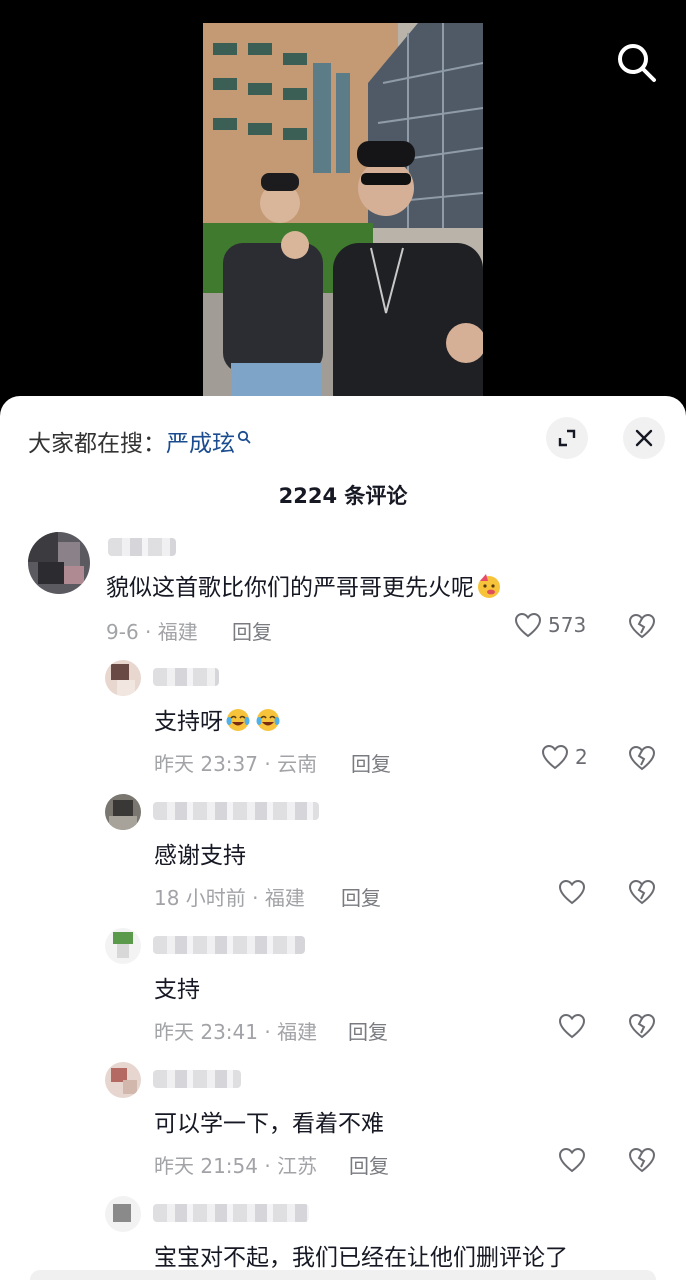 The width and height of the screenshot is (686, 1280). Describe the element at coordinates (567, 625) in the screenshot. I see `like-count: 573` at that location.